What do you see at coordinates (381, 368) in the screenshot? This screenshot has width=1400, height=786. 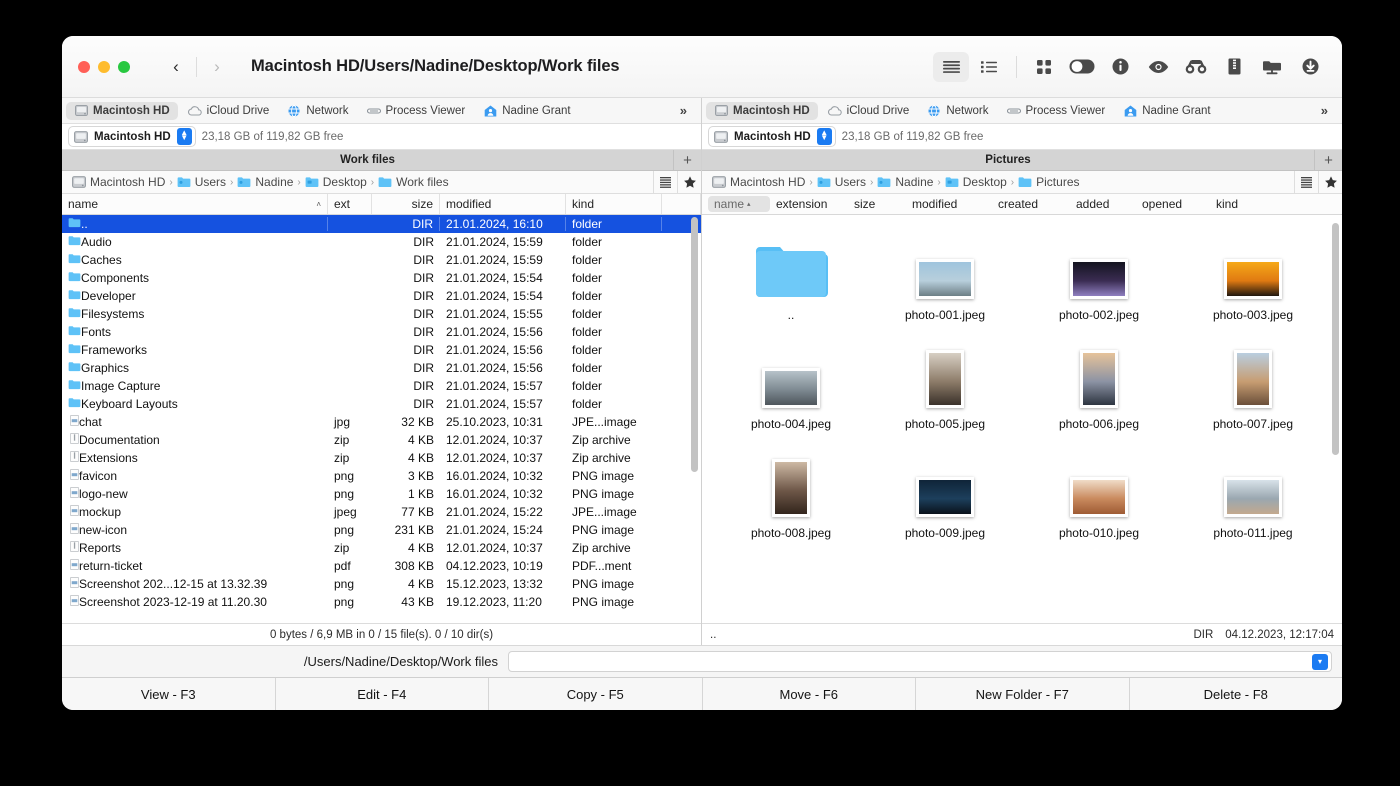 I see `table-row: Graphics DIR 21.01.2024, 15:56 folder` at bounding box center [381, 368].